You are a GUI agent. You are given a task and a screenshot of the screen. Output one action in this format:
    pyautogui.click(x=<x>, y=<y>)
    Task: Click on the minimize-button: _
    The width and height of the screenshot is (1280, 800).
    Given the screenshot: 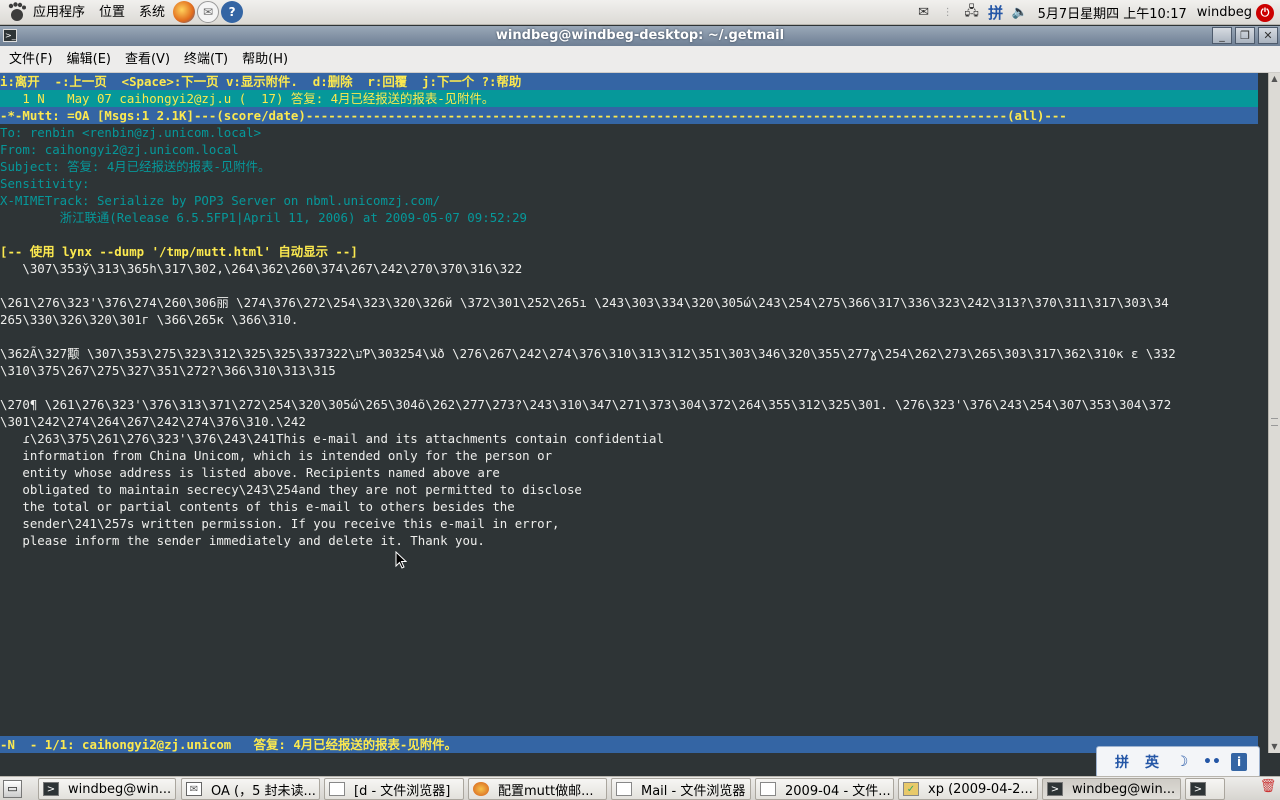 What is the action you would take?
    pyautogui.click(x=1222, y=35)
    